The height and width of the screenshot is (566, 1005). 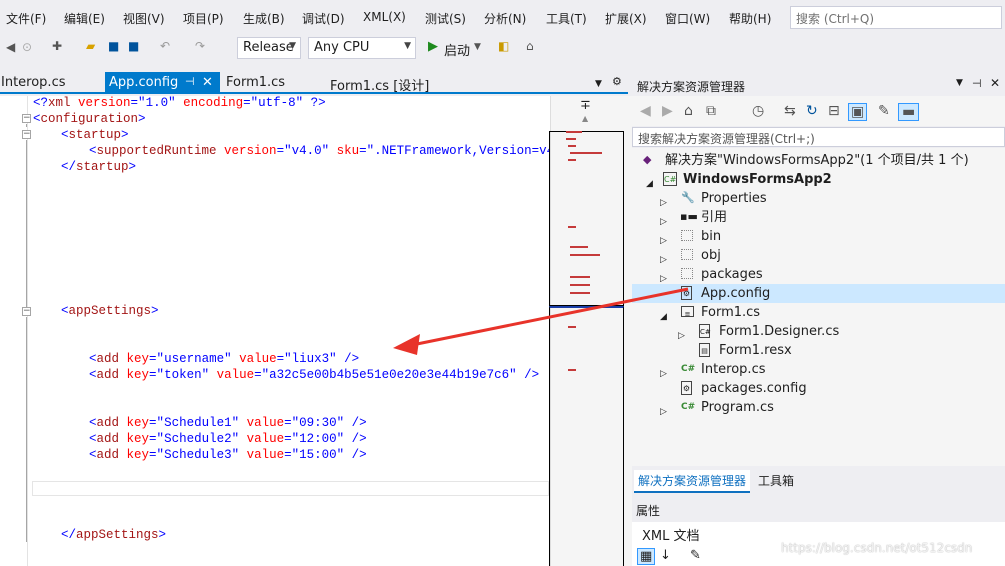 I want to click on annotation-arrow, so click(x=541, y=321).